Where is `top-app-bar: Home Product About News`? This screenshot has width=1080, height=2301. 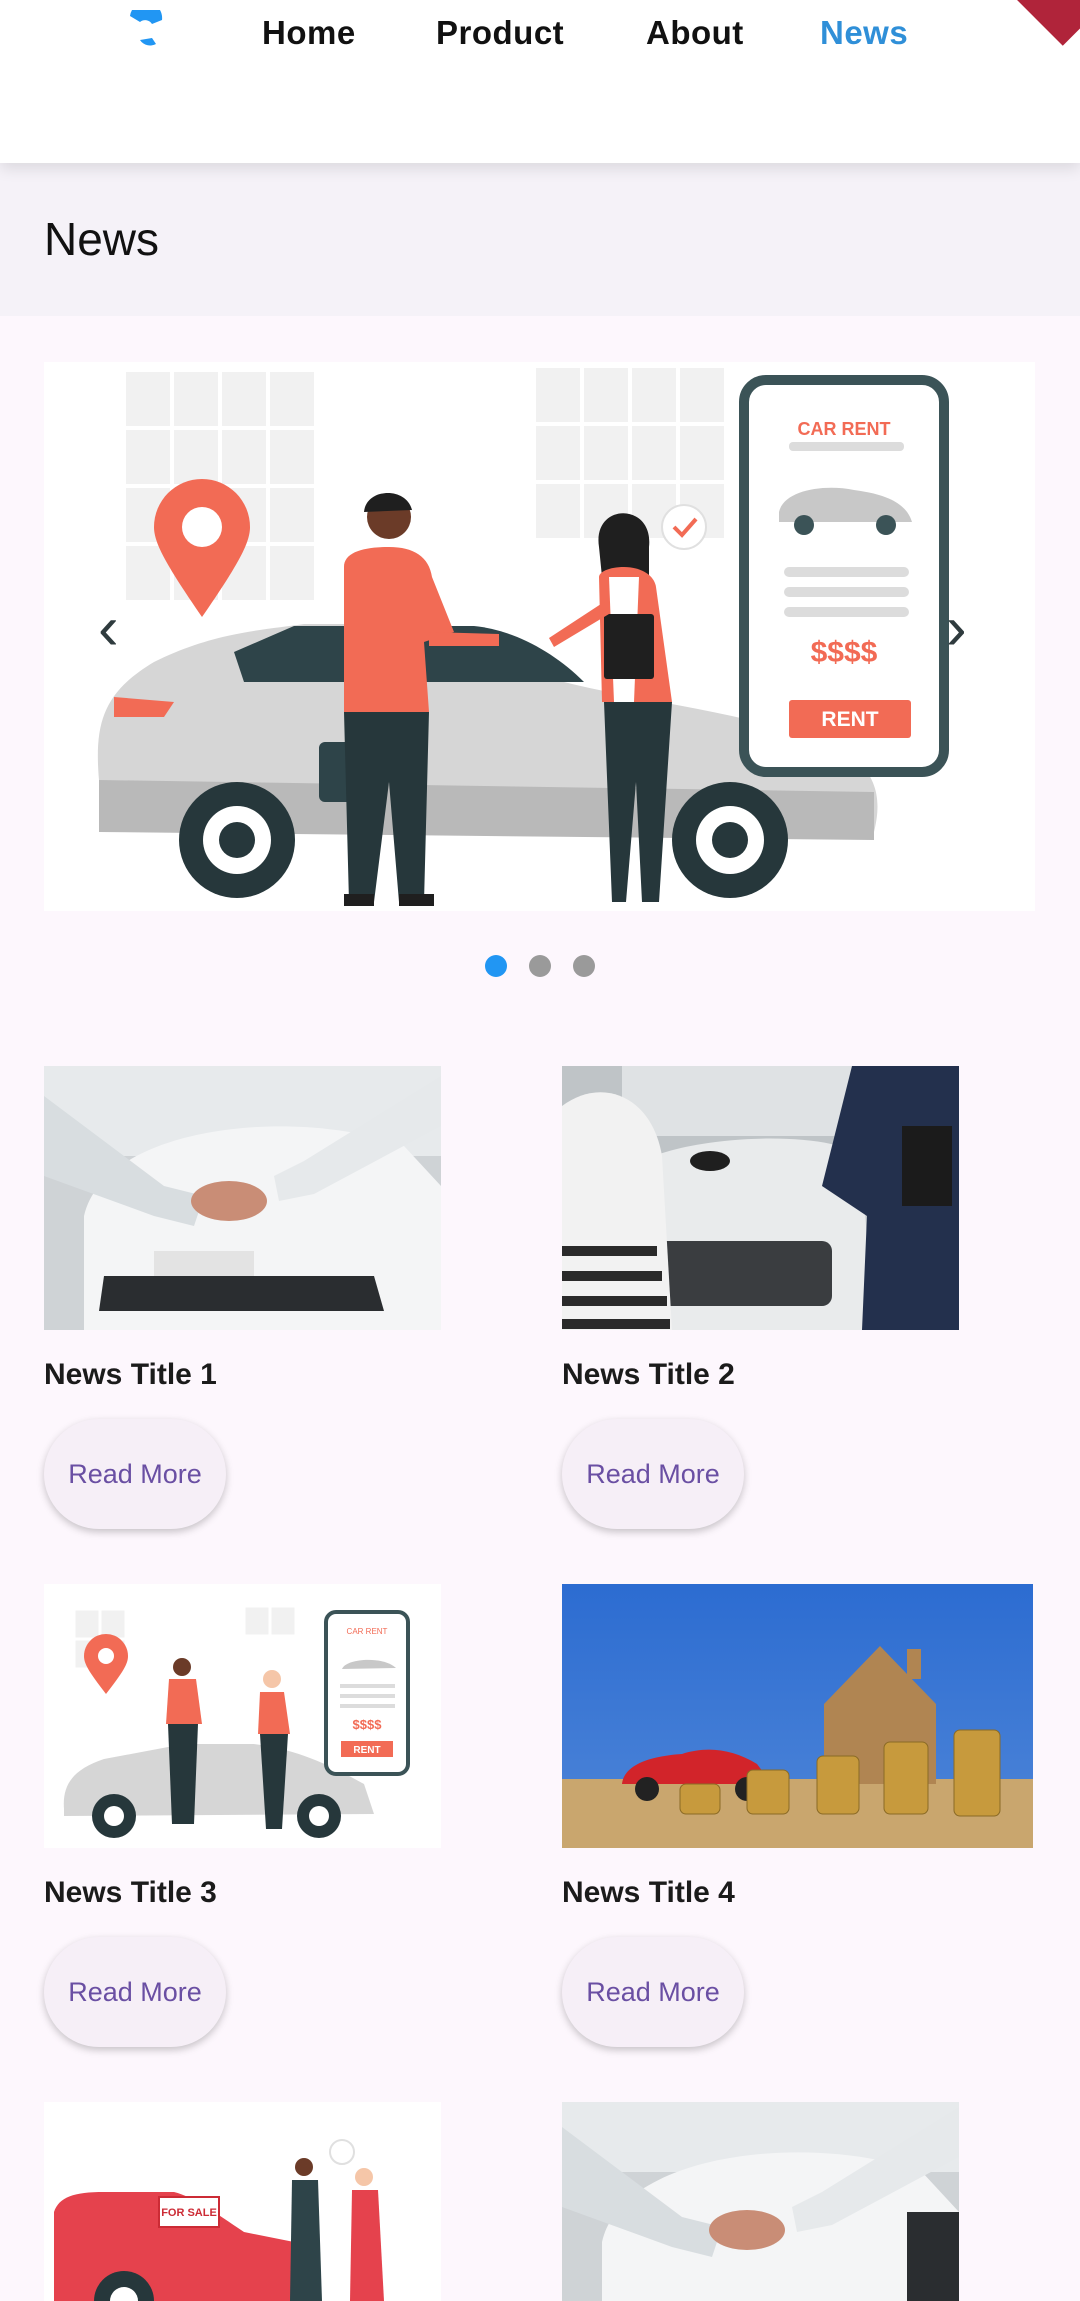 top-app-bar: Home Product About News is located at coordinates (540, 81).